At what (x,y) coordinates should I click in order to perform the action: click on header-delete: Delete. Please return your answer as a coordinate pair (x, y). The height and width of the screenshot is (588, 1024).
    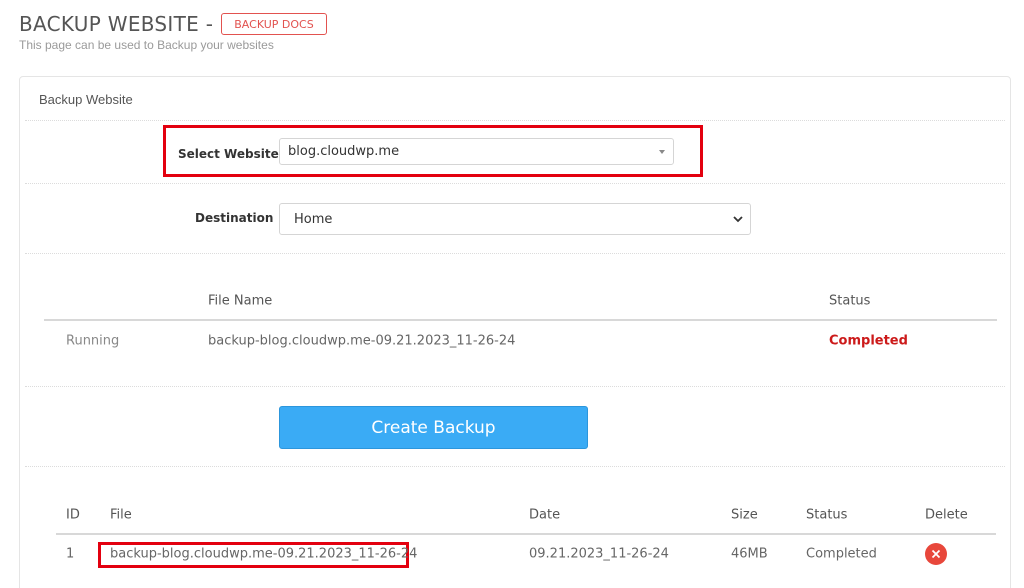
    Looking at the image, I should click on (946, 515).